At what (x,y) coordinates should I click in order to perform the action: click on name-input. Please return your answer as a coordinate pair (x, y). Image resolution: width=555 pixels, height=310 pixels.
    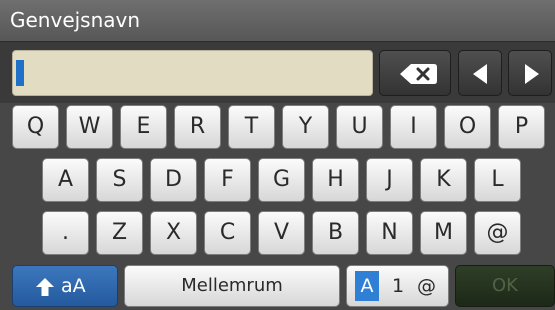
    Looking at the image, I should click on (192, 73).